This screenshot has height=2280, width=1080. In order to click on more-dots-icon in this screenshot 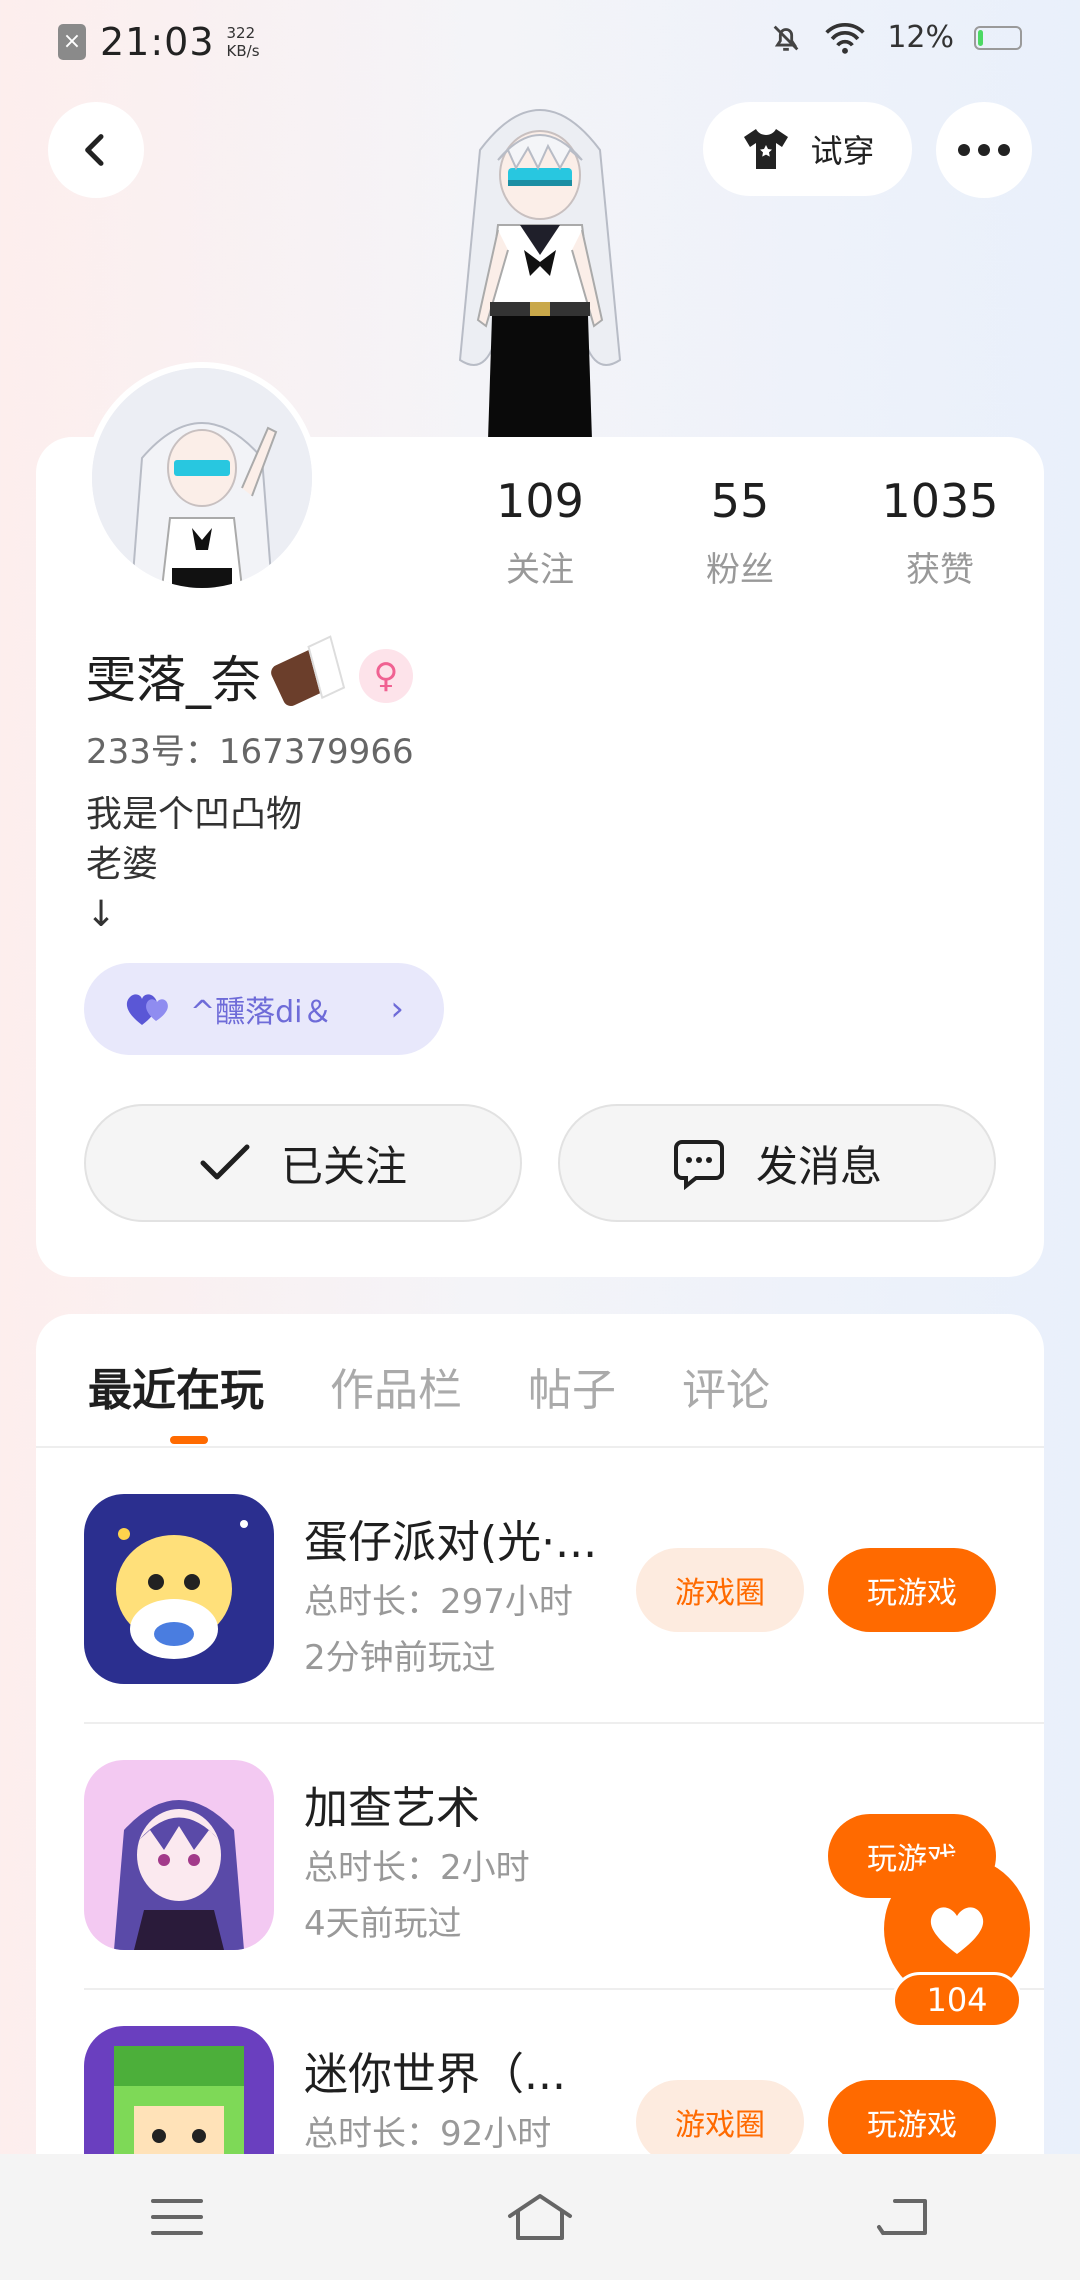, I will do `click(984, 150)`.